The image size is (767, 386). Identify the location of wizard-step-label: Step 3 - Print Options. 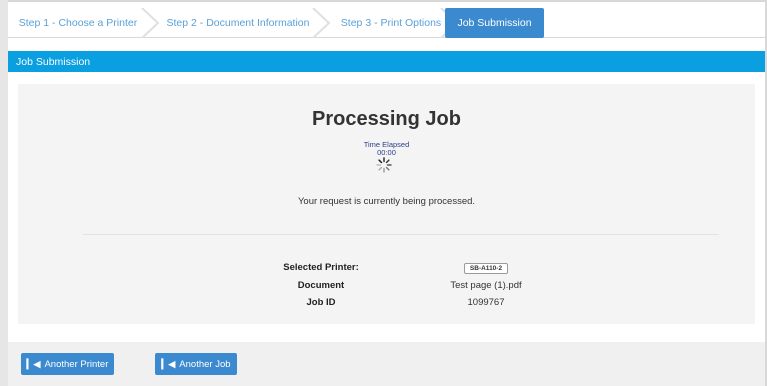
(391, 23).